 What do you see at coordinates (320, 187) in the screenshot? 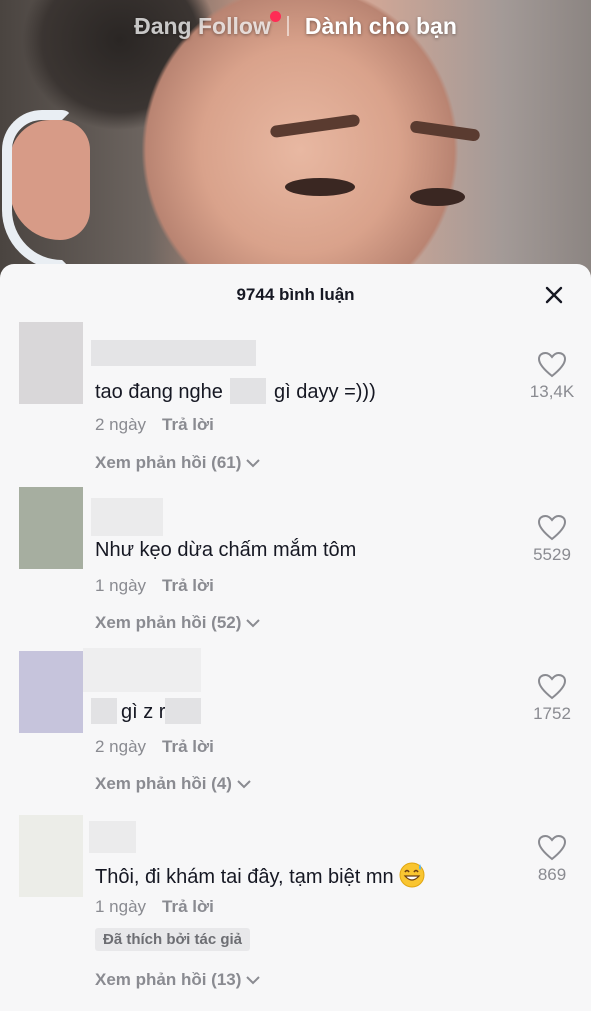
I see `video-eye-left` at bounding box center [320, 187].